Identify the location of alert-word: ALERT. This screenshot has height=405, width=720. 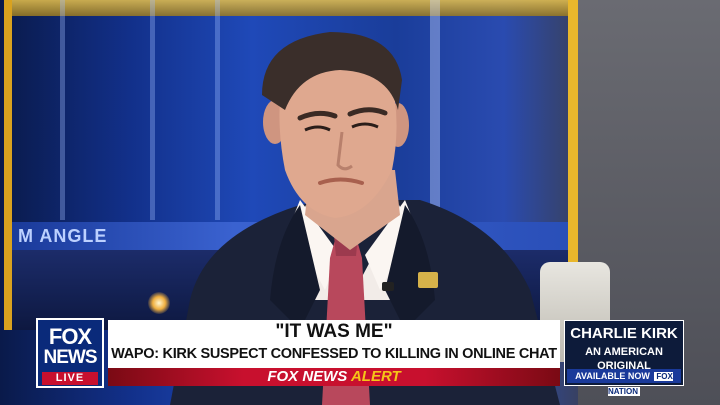
(375, 376).